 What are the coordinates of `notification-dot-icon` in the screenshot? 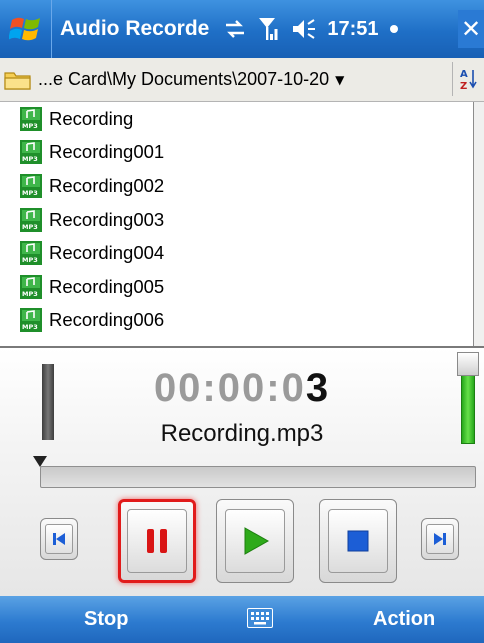 It's located at (393, 29).